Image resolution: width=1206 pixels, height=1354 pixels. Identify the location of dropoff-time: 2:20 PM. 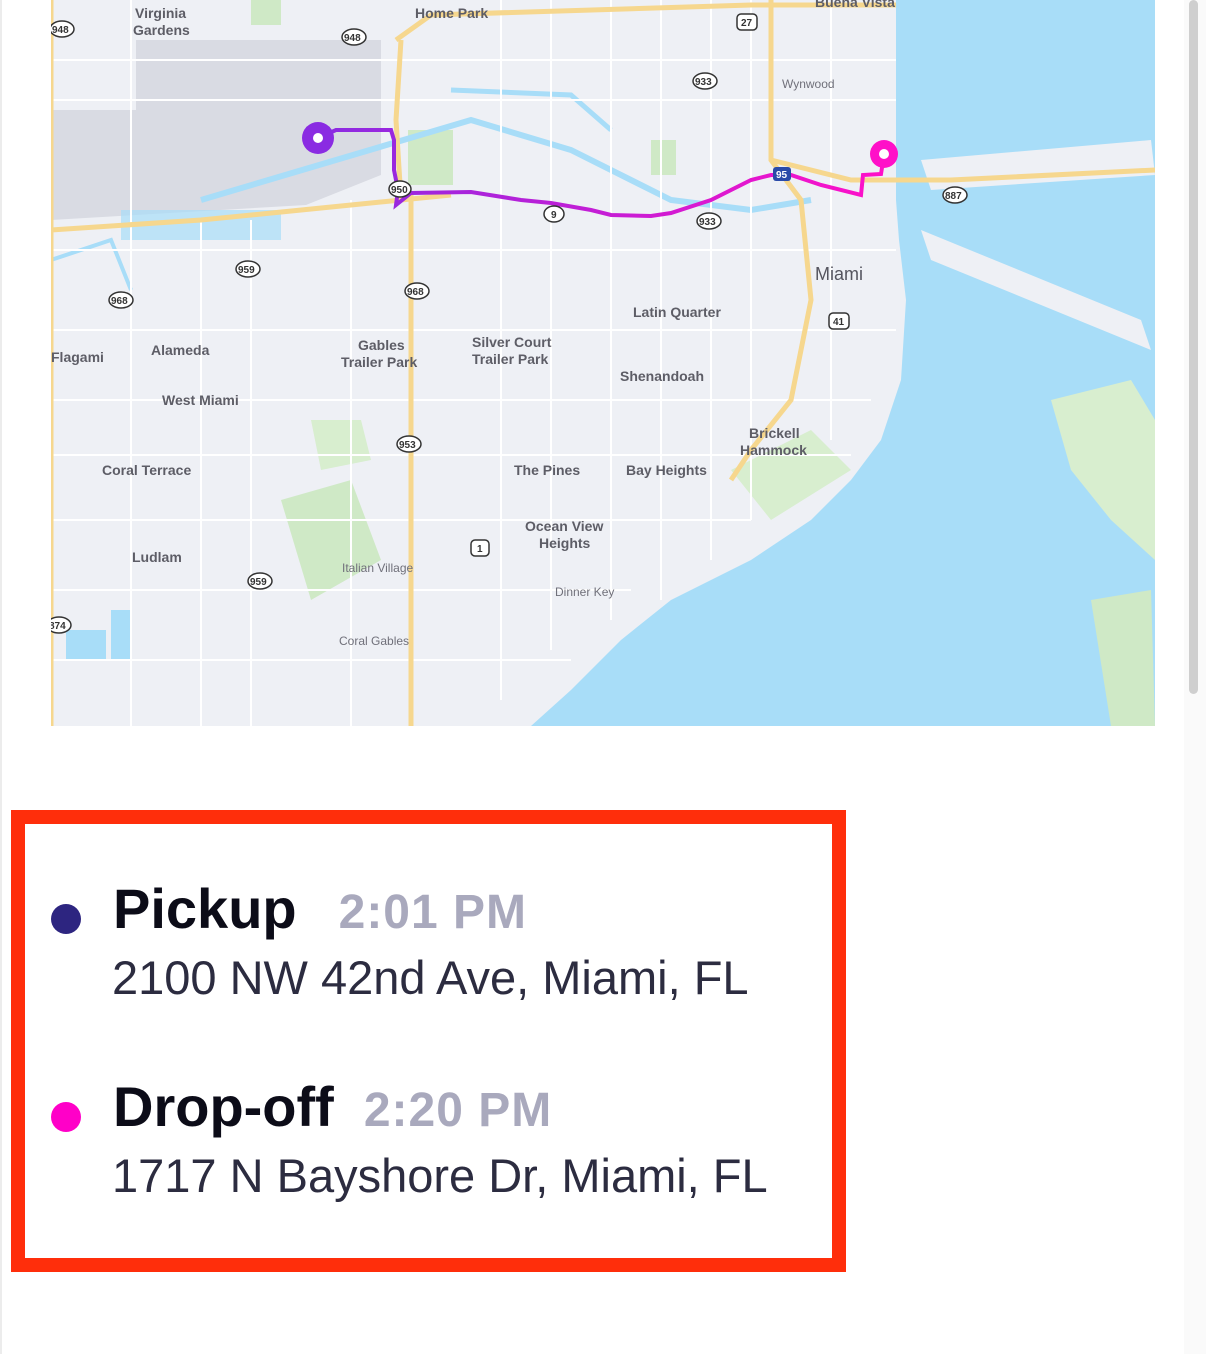
(458, 1110).